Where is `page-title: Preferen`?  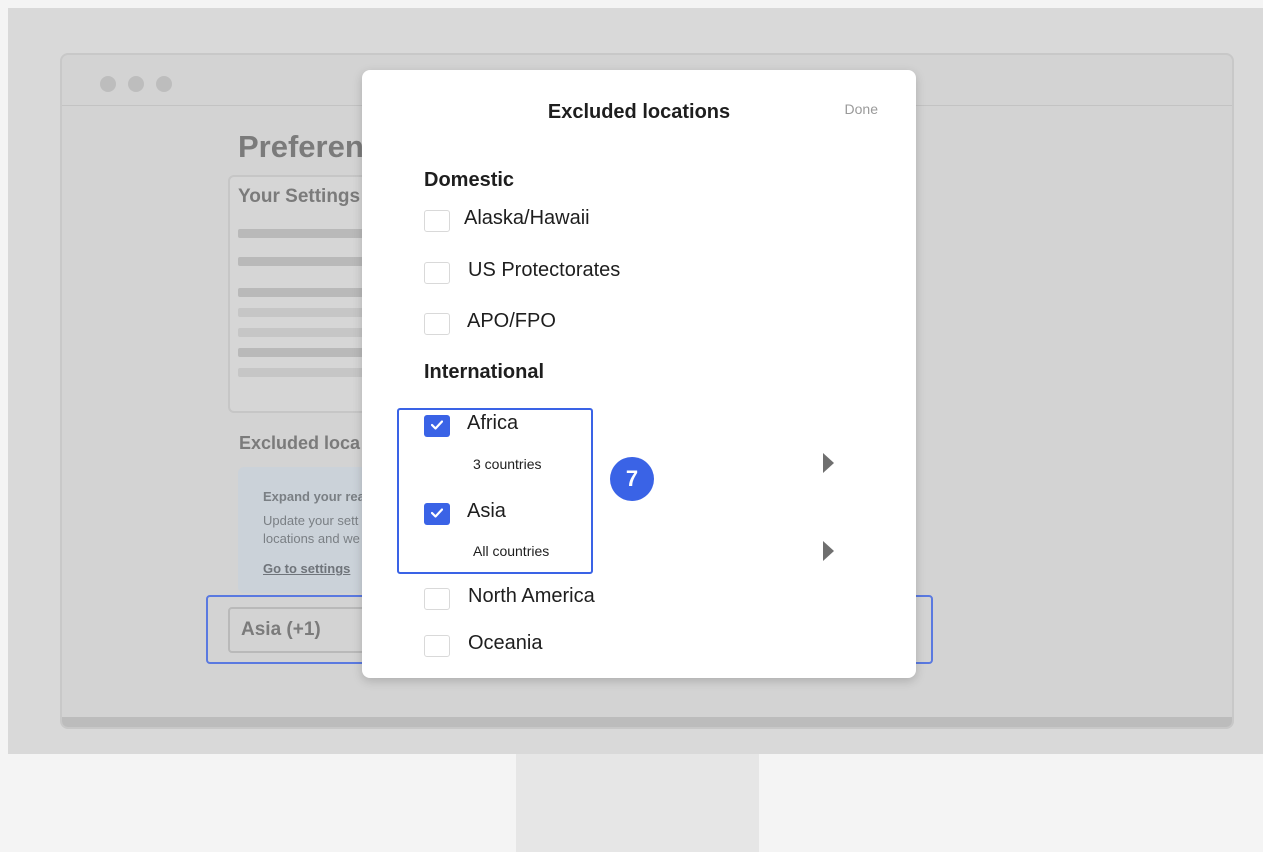 page-title: Preferen is located at coordinates (301, 146).